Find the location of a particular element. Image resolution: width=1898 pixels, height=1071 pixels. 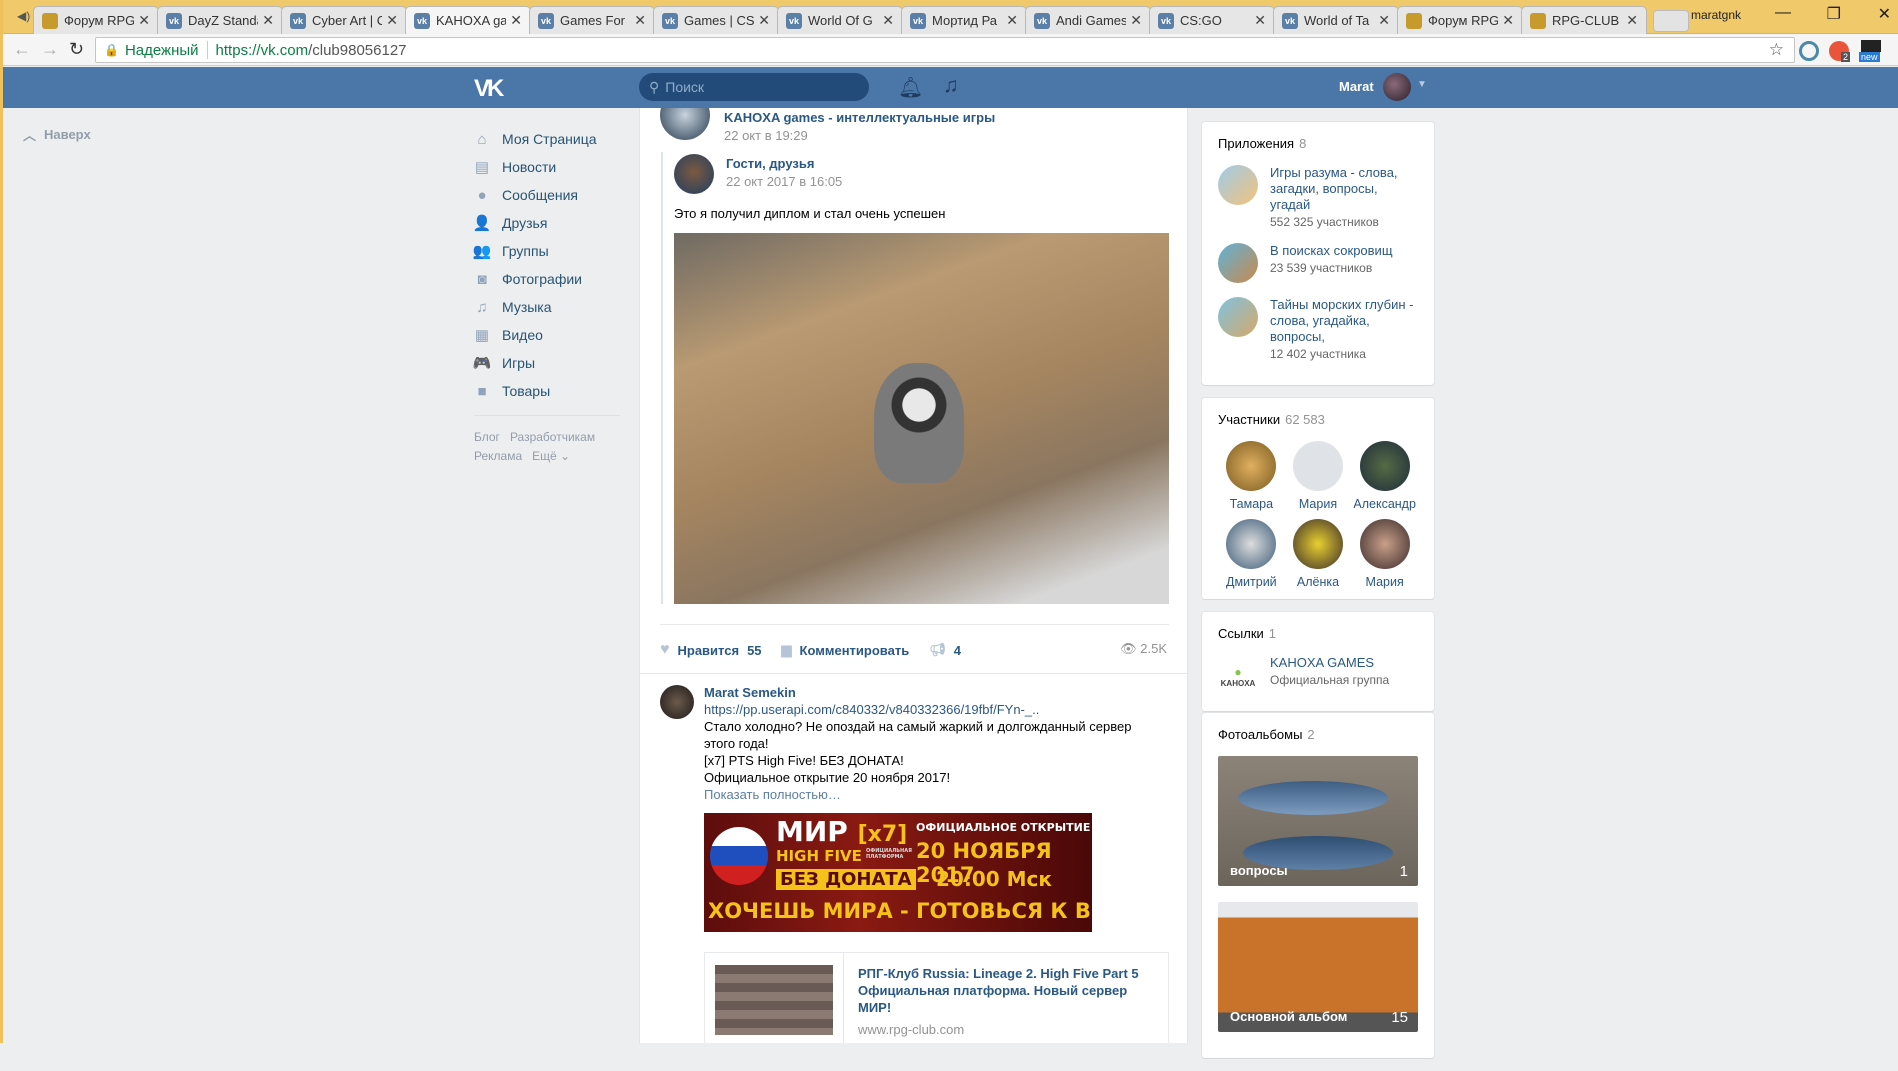

post-date: 22 окт в 19:29 is located at coordinates (766, 135).